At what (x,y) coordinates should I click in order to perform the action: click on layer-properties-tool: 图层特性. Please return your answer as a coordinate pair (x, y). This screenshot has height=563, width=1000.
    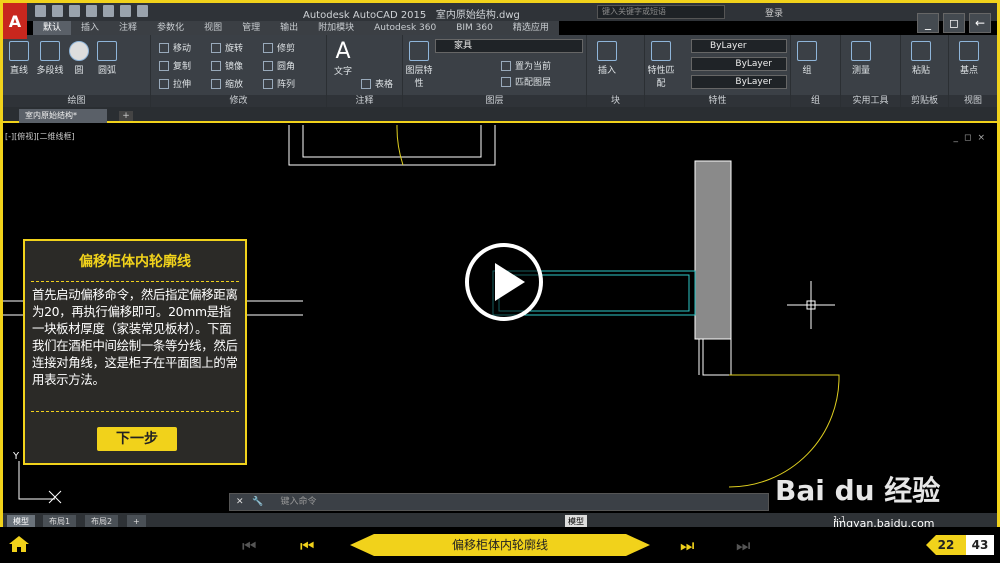
    Looking at the image, I should click on (419, 65).